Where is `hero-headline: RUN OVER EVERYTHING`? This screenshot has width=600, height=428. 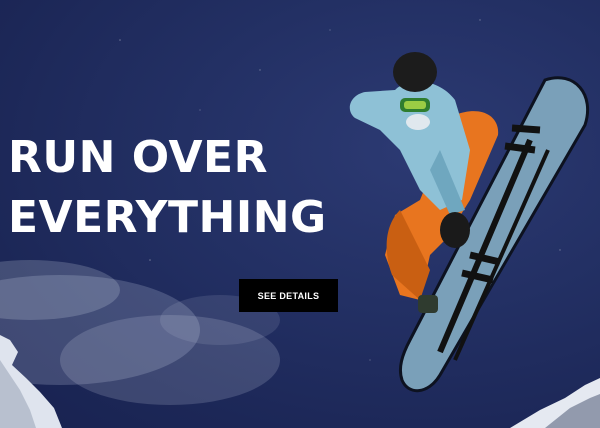
hero-headline: RUN OVER EVERYTHING is located at coordinates (167, 188).